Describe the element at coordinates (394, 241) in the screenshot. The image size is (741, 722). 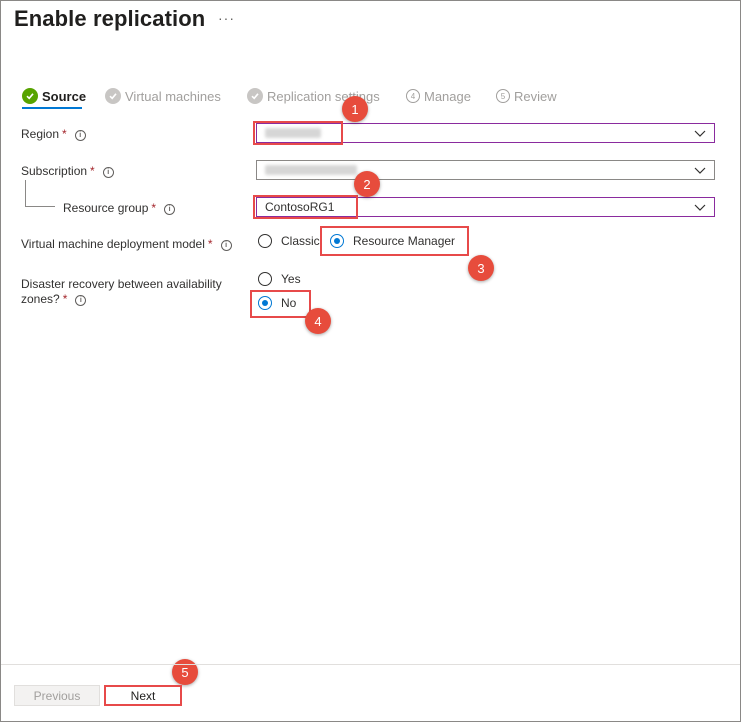
I see `highlight-resource-manager` at that location.